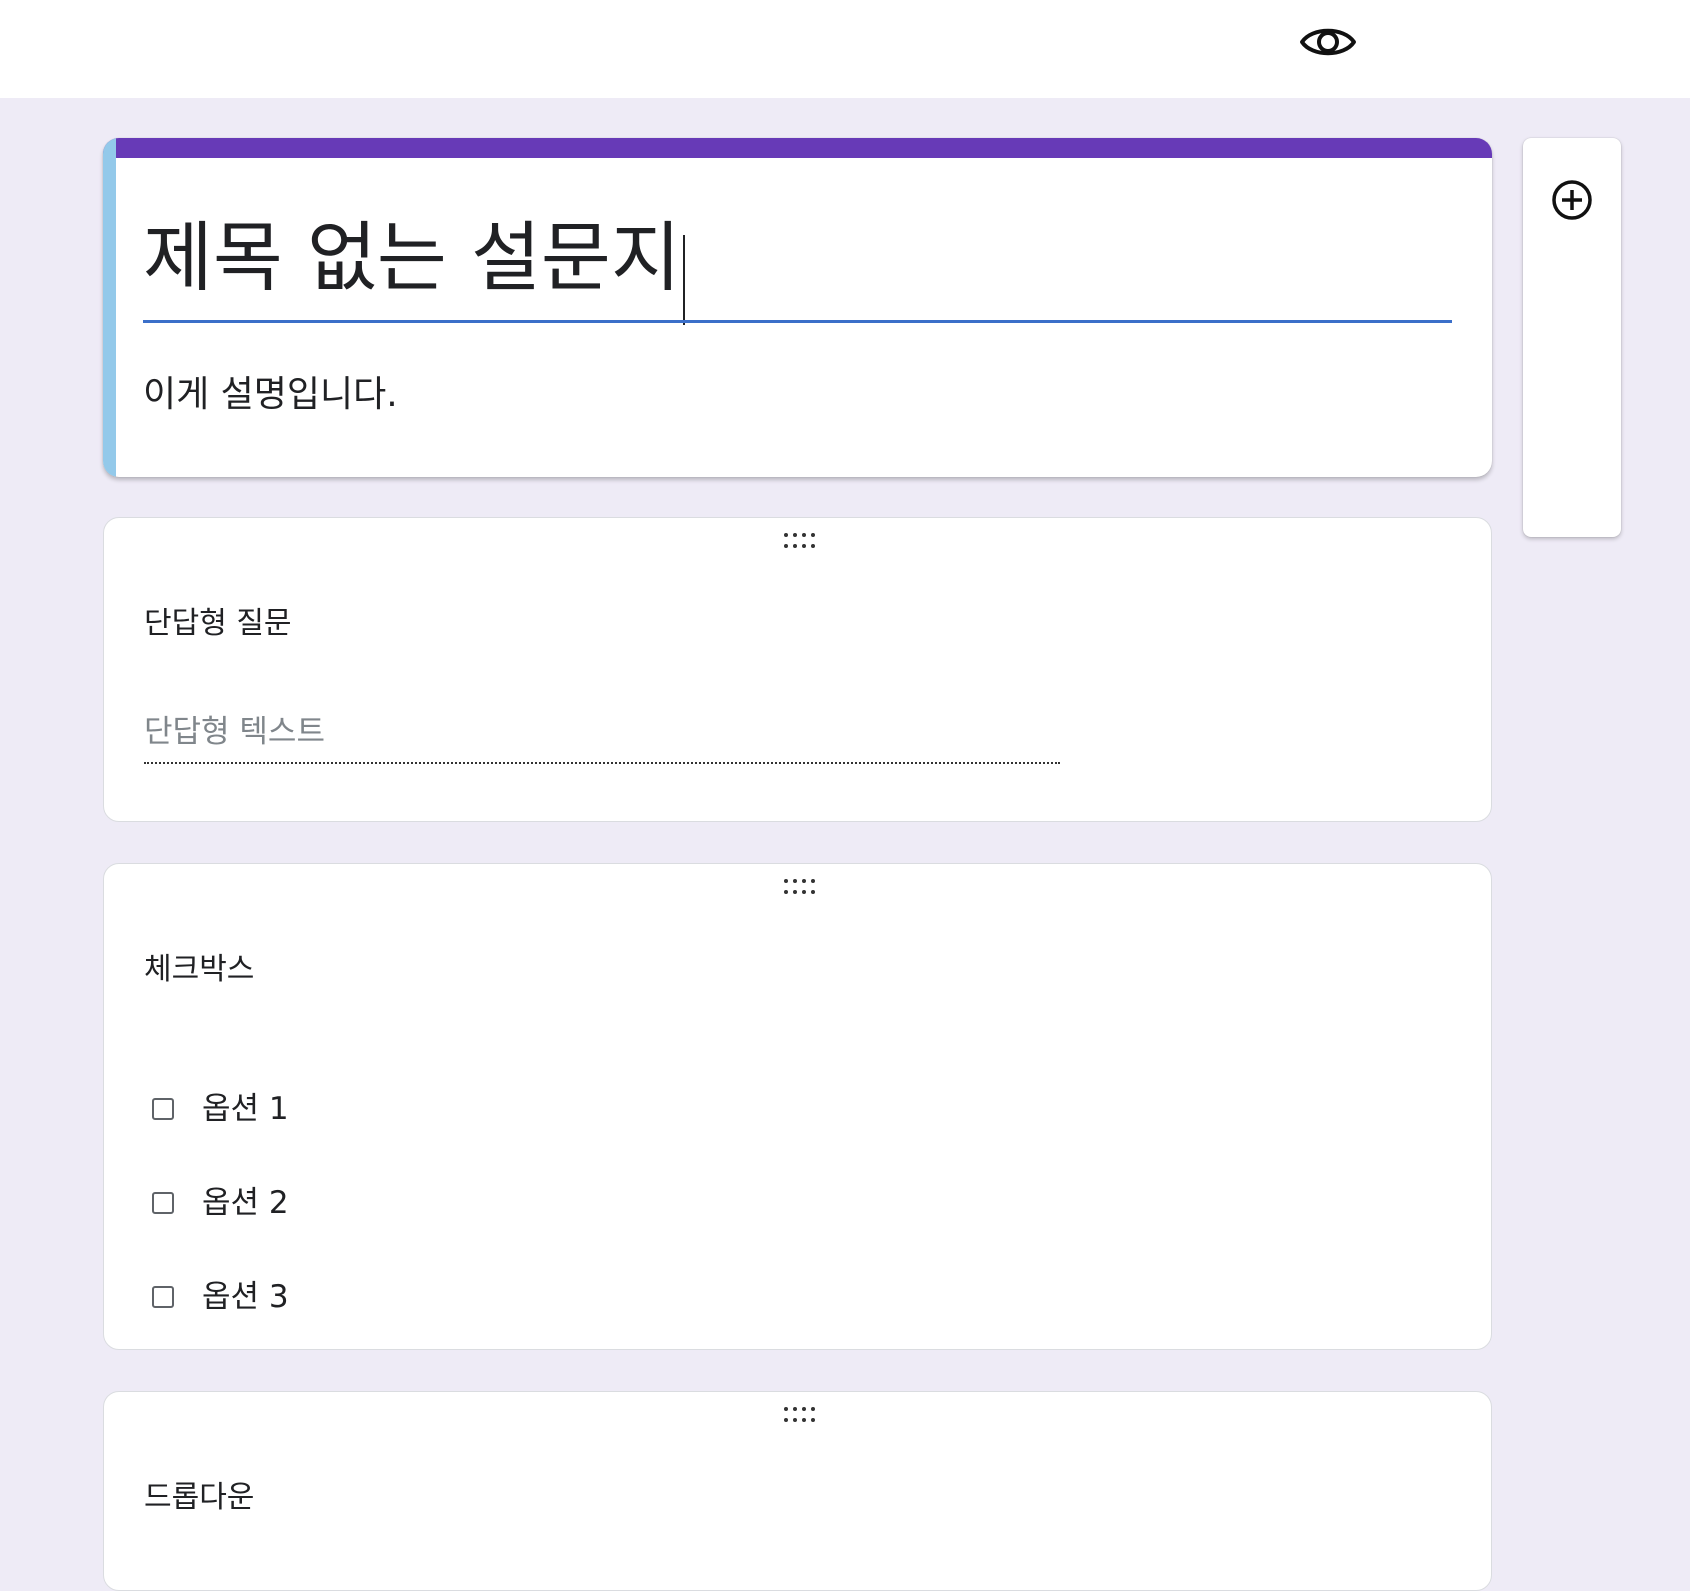 This screenshot has height=1591, width=1690. I want to click on checkbox-option: 옵션 3, so click(220, 1297).